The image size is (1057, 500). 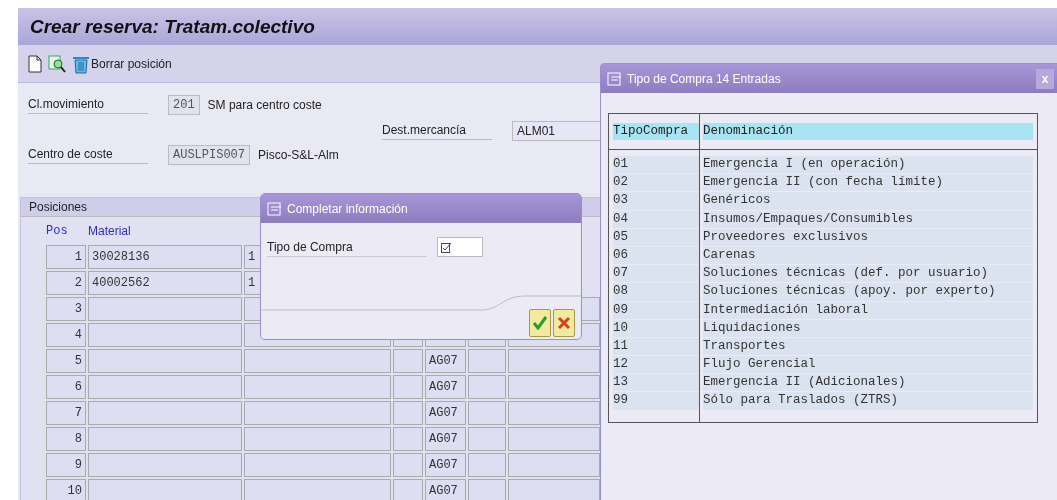 What do you see at coordinates (656, 255) in the screenshot?
I see `code-cell: 06` at bounding box center [656, 255].